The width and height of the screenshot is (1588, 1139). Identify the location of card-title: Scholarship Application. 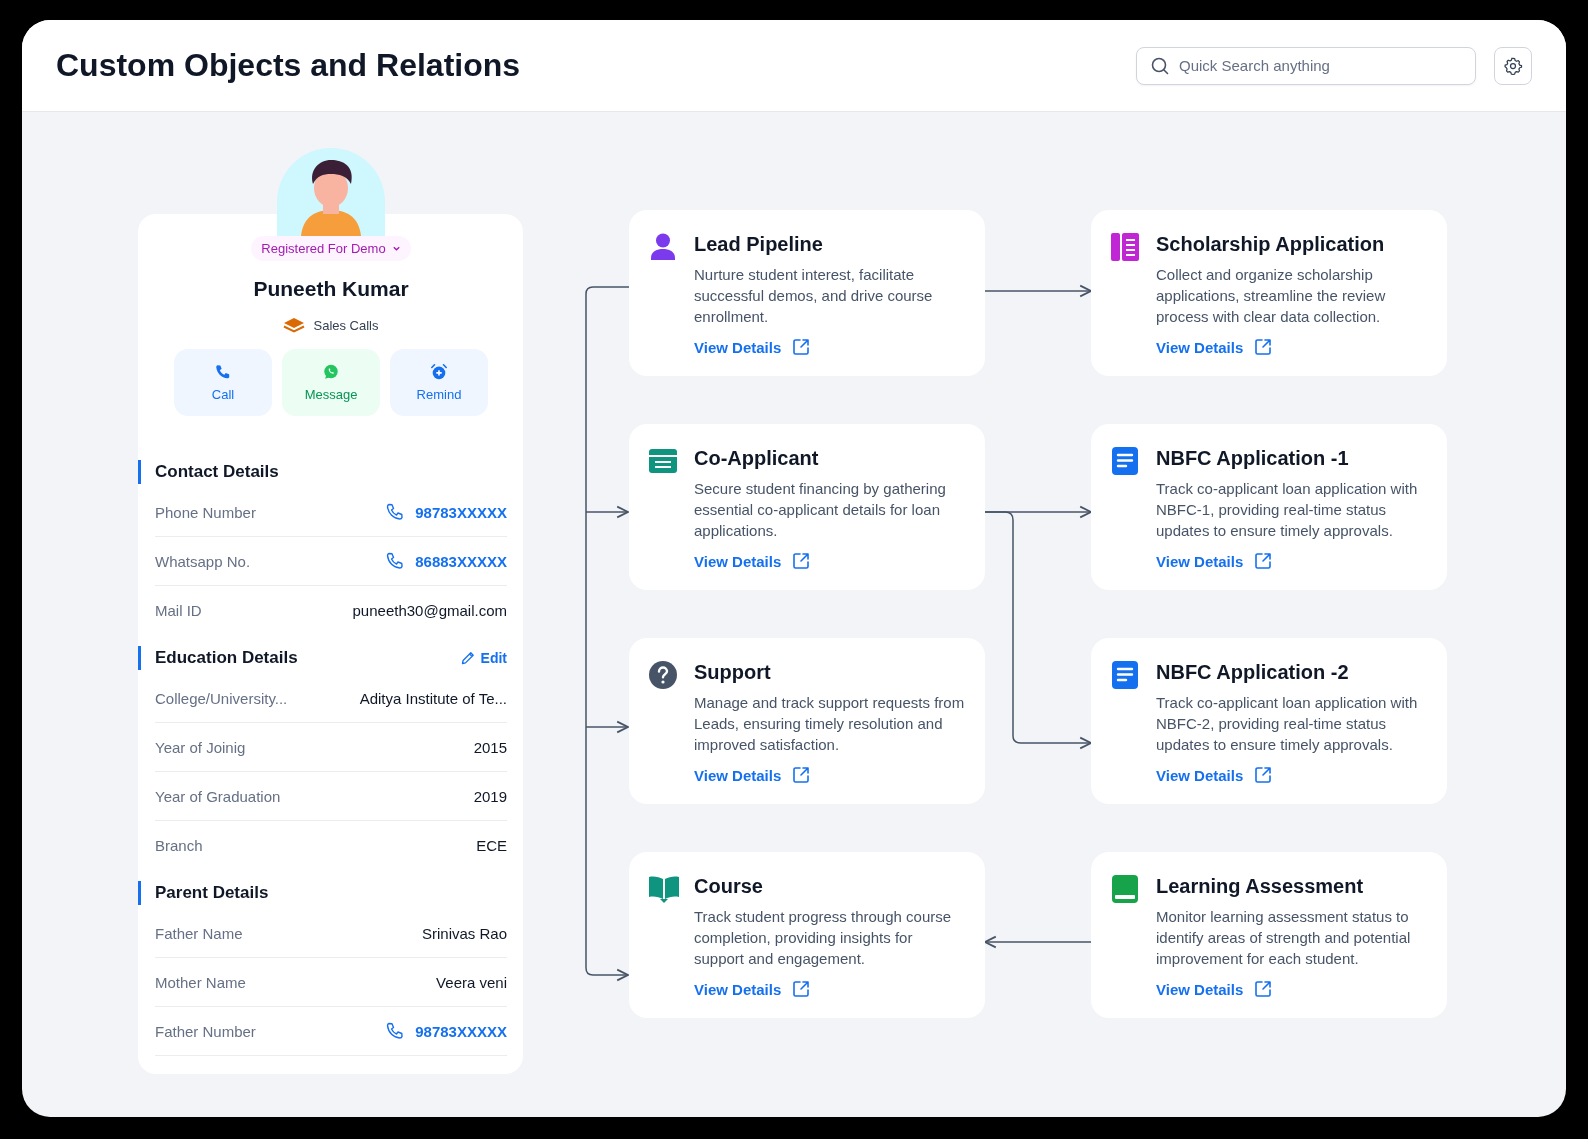
(1271, 244).